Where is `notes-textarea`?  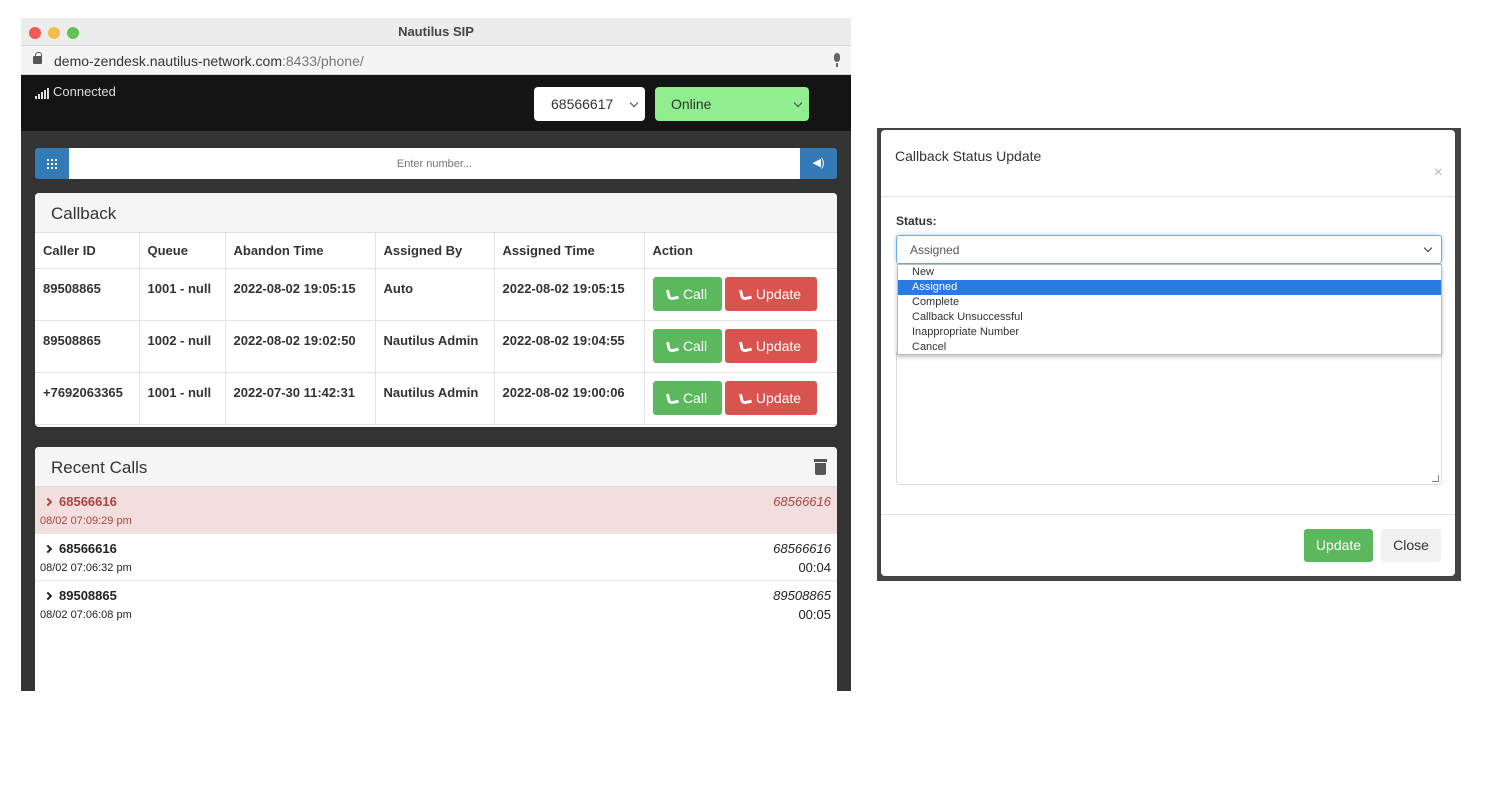
notes-textarea is located at coordinates (1169, 417).